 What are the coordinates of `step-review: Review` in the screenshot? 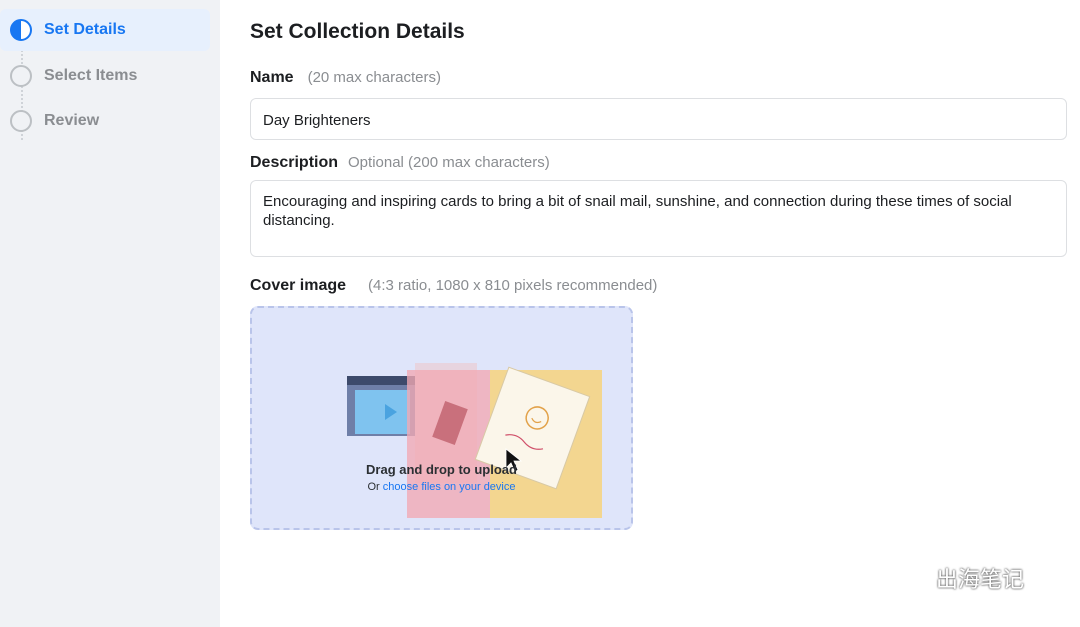 It's located at (105, 121).